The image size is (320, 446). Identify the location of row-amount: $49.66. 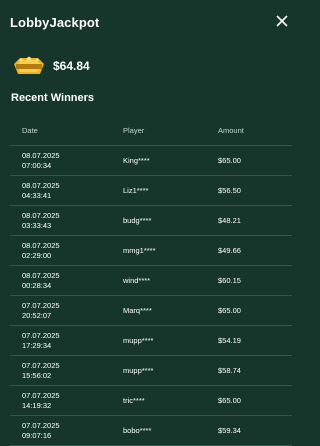
(229, 250).